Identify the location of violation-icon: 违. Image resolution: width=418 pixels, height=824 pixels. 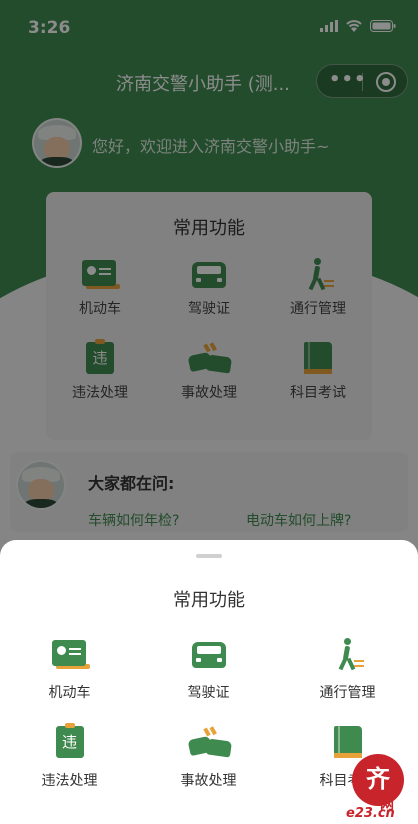
(70, 741).